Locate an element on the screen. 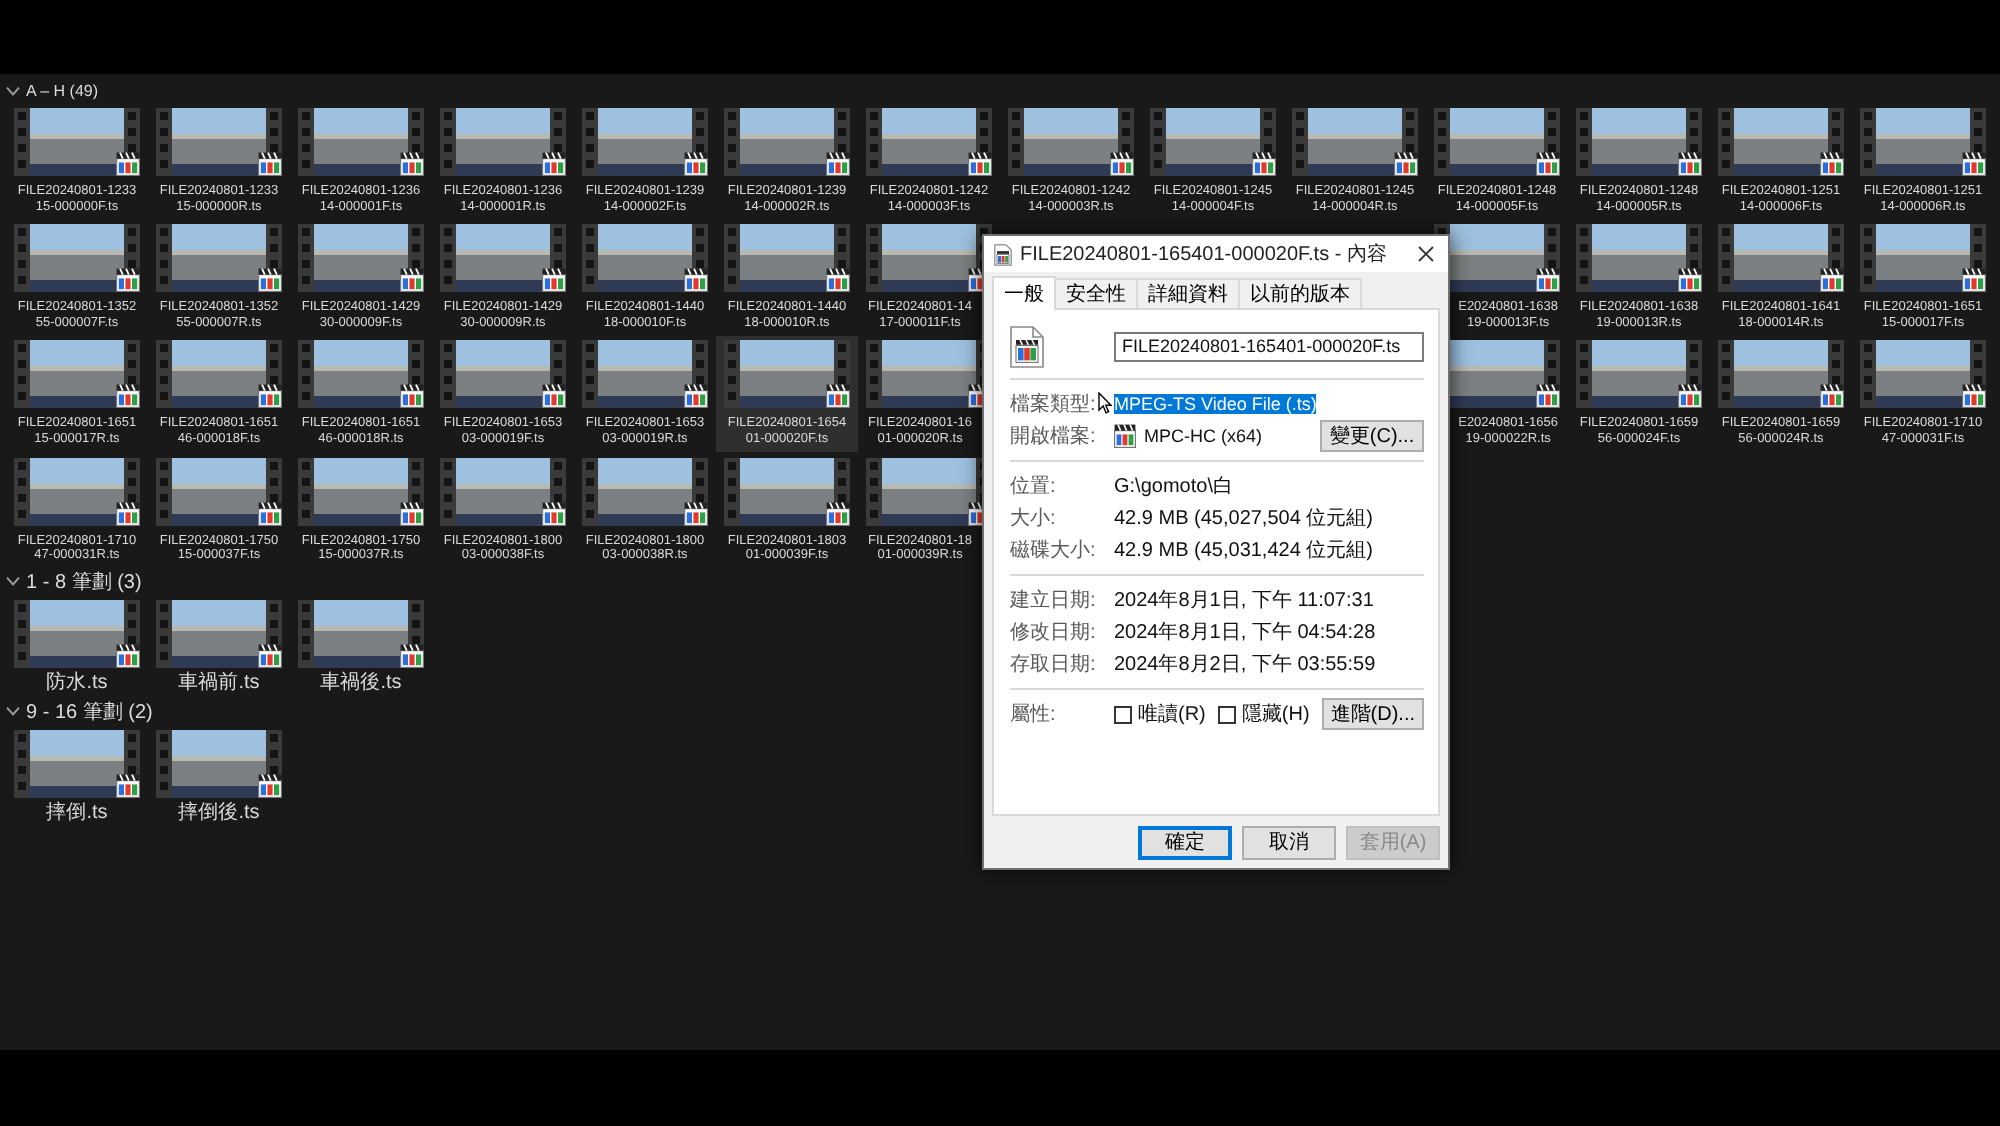 This screenshot has height=1126, width=2000. tab: 詳細資料 is located at coordinates (1188, 293).